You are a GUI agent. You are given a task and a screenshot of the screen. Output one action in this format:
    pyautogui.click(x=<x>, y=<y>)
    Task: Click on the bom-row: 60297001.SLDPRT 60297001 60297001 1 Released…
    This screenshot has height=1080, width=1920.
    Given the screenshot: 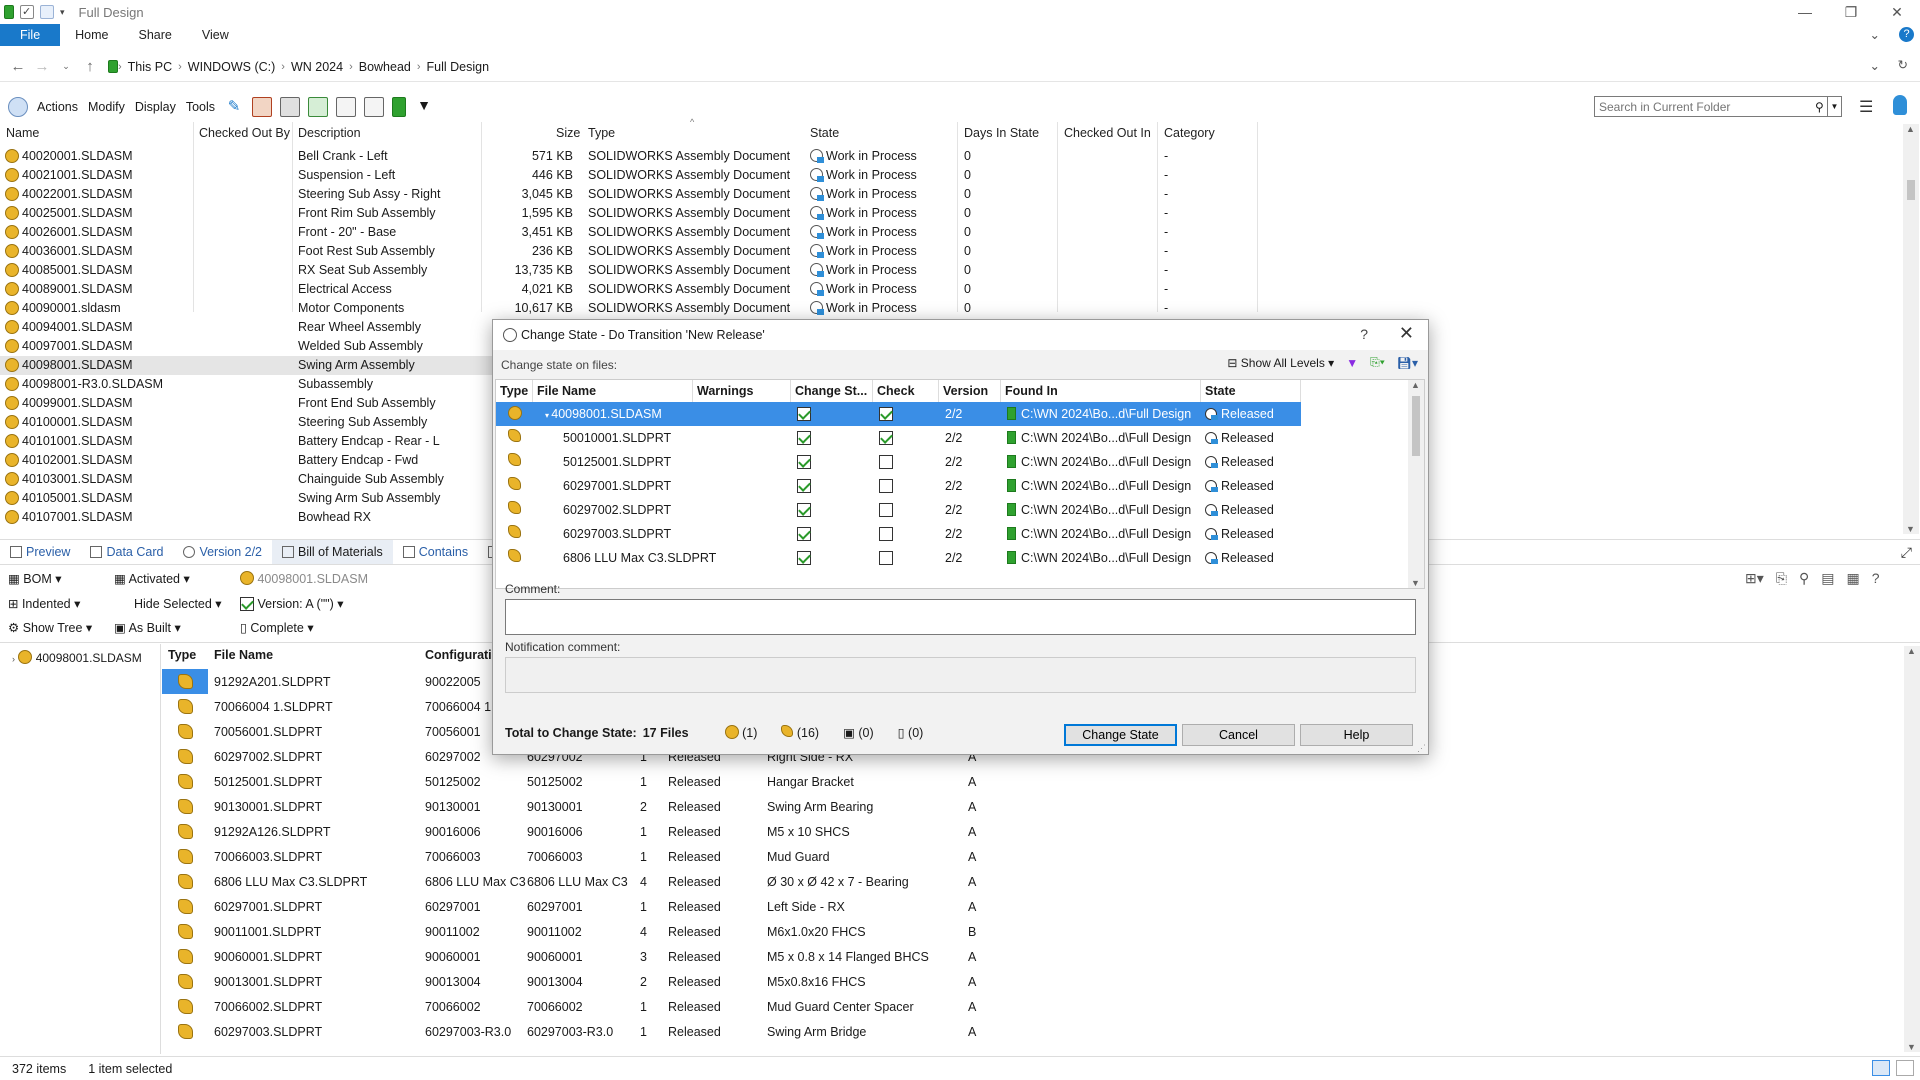 What is the action you would take?
    pyautogui.click(x=582, y=906)
    